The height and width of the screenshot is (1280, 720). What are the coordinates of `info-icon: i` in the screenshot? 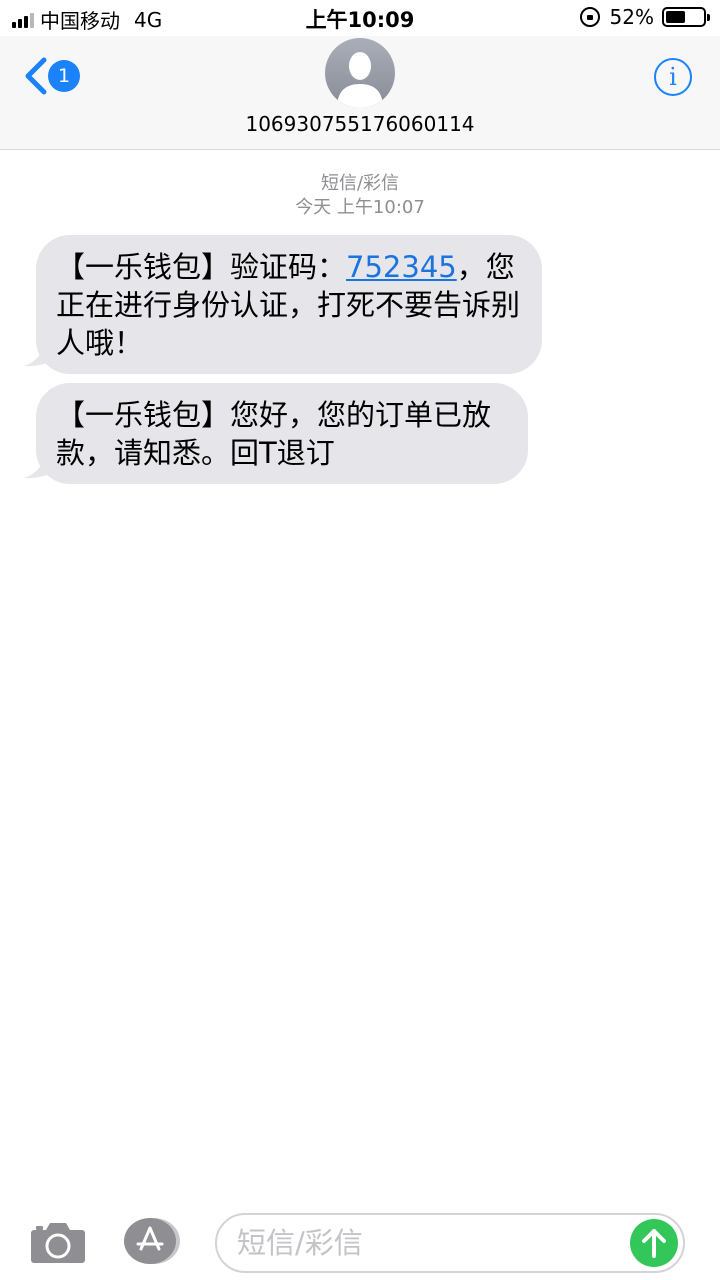 It's located at (673, 77).